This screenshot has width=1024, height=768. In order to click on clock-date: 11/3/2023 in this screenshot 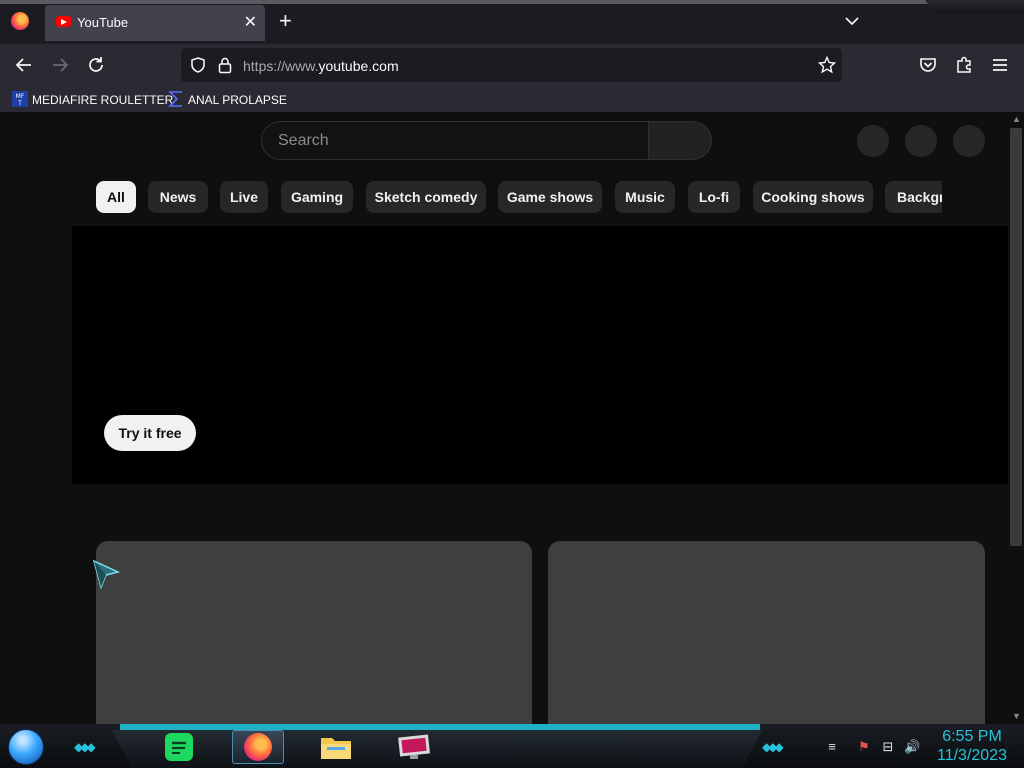, I will do `click(972, 756)`.